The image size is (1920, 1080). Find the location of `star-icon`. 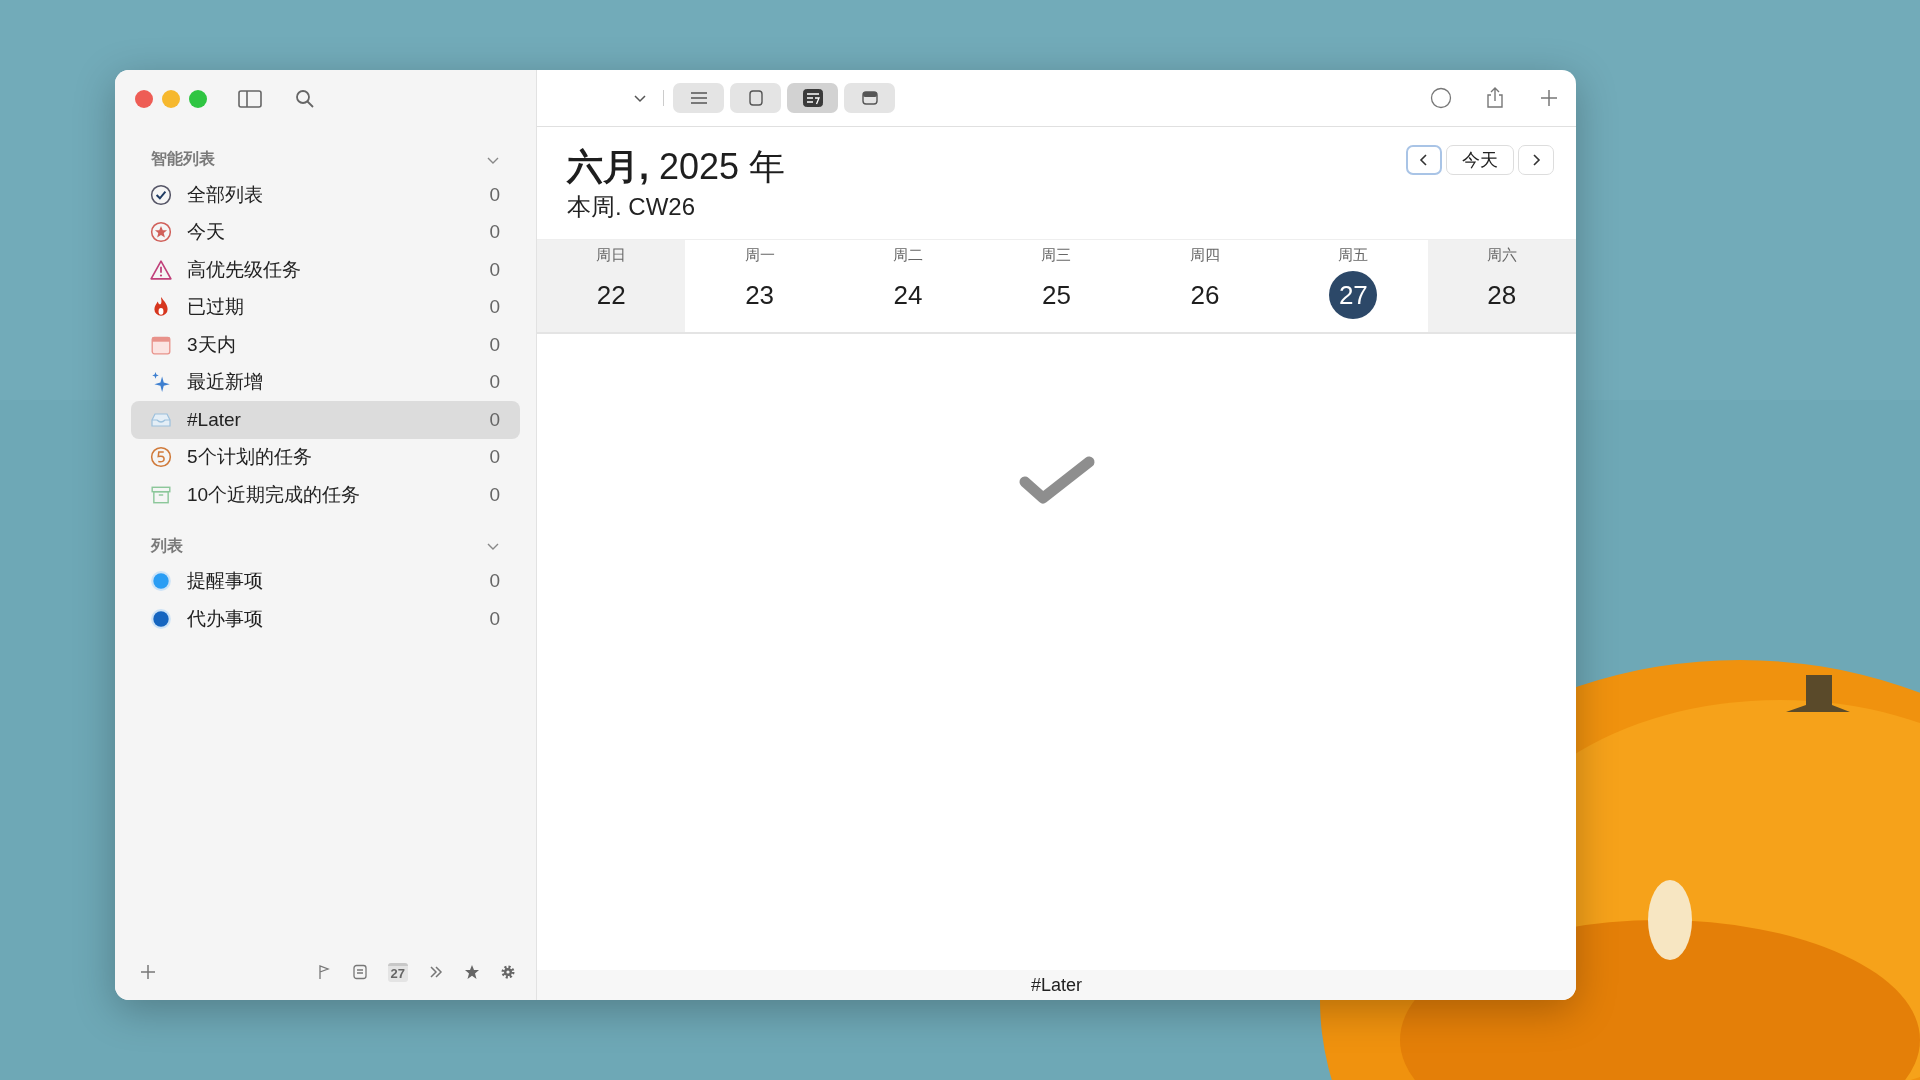

star-icon is located at coordinates (472, 972).